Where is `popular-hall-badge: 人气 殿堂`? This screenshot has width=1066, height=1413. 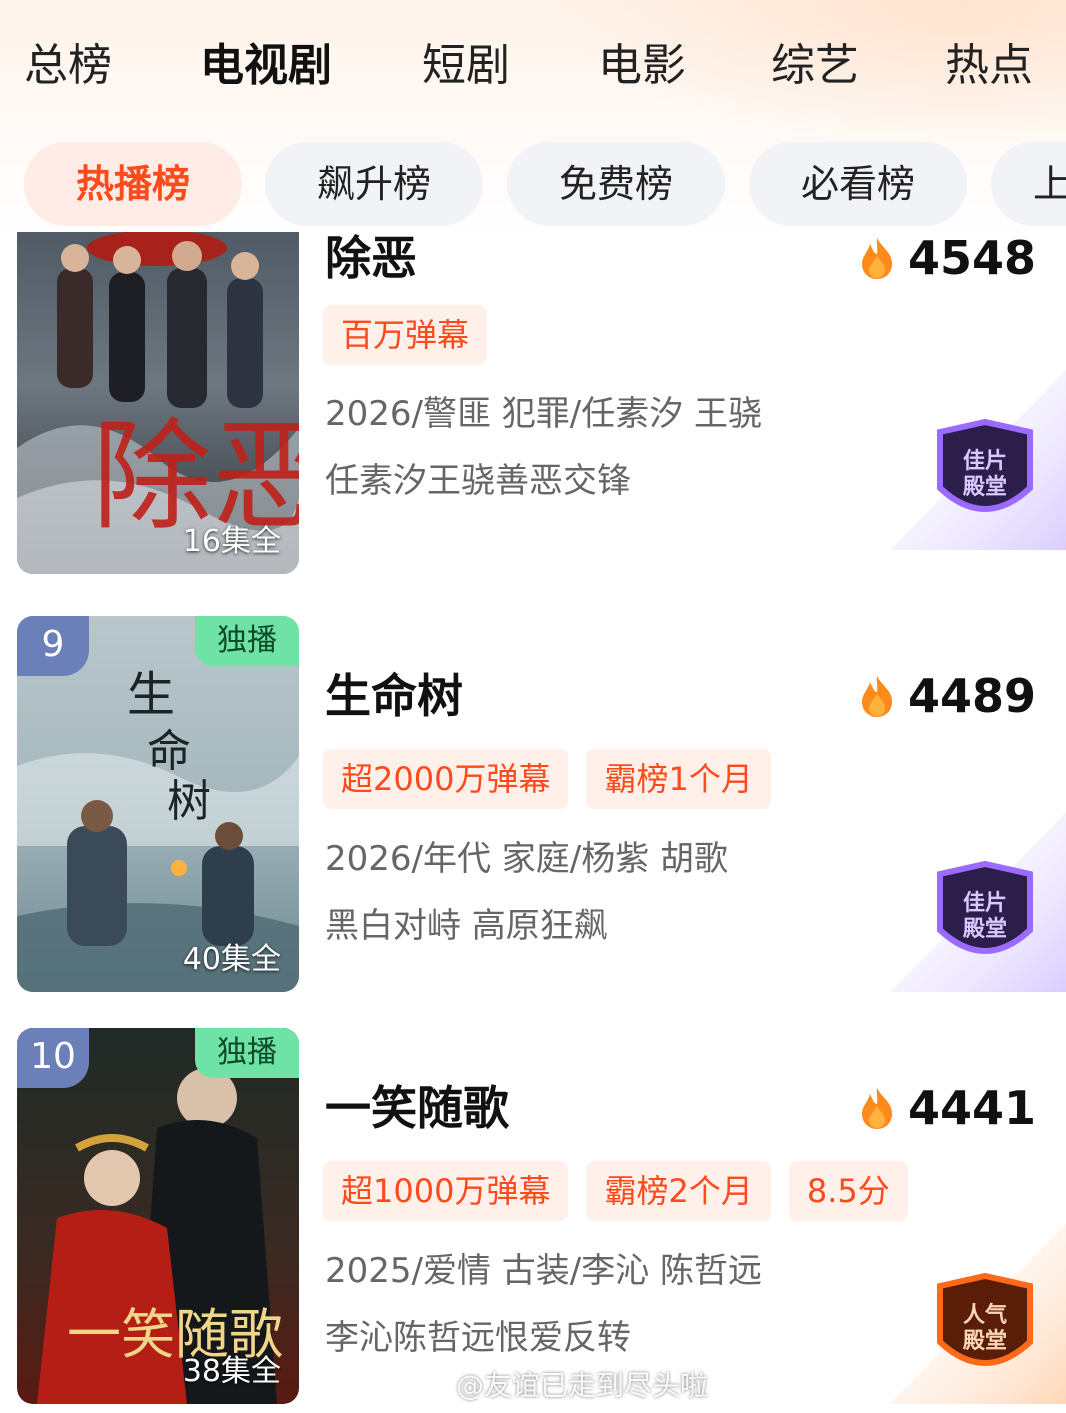 popular-hall-badge: 人气 殿堂 is located at coordinates (978, 1314).